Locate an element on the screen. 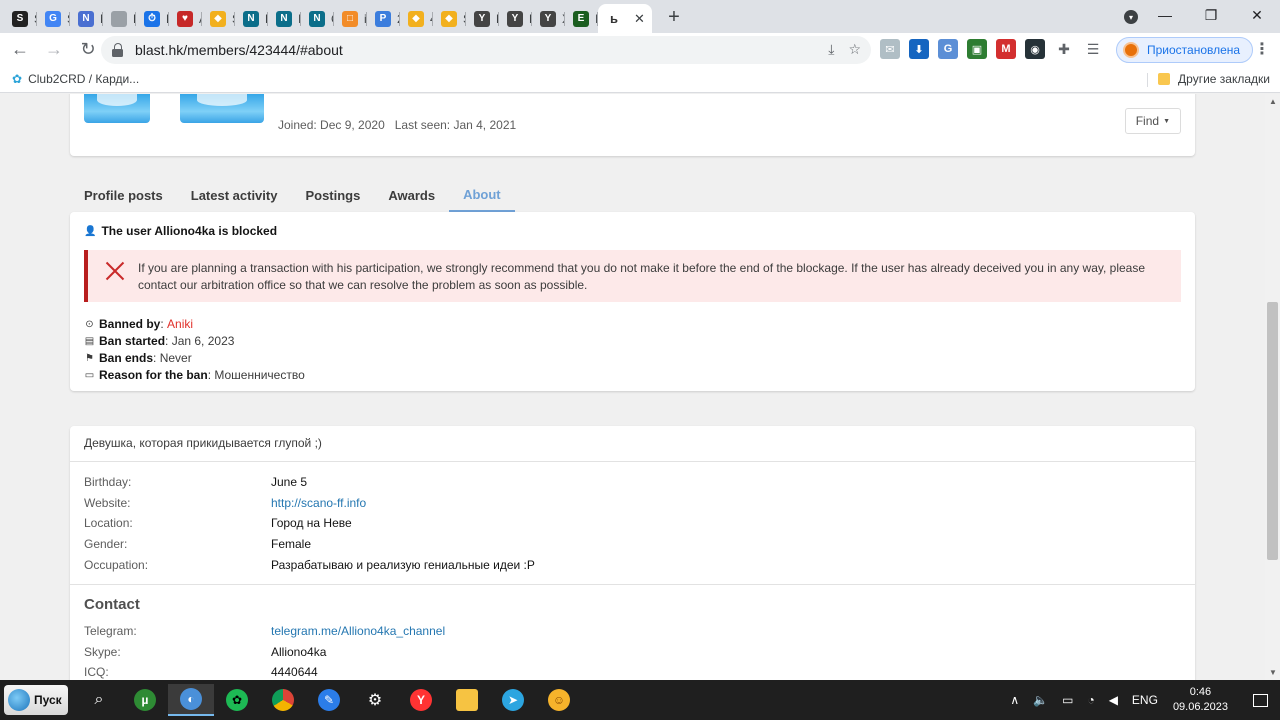 Image resolution: width=1280 pixels, height=720 pixels. volume-icon: ◀ is located at coordinates (1113, 700).